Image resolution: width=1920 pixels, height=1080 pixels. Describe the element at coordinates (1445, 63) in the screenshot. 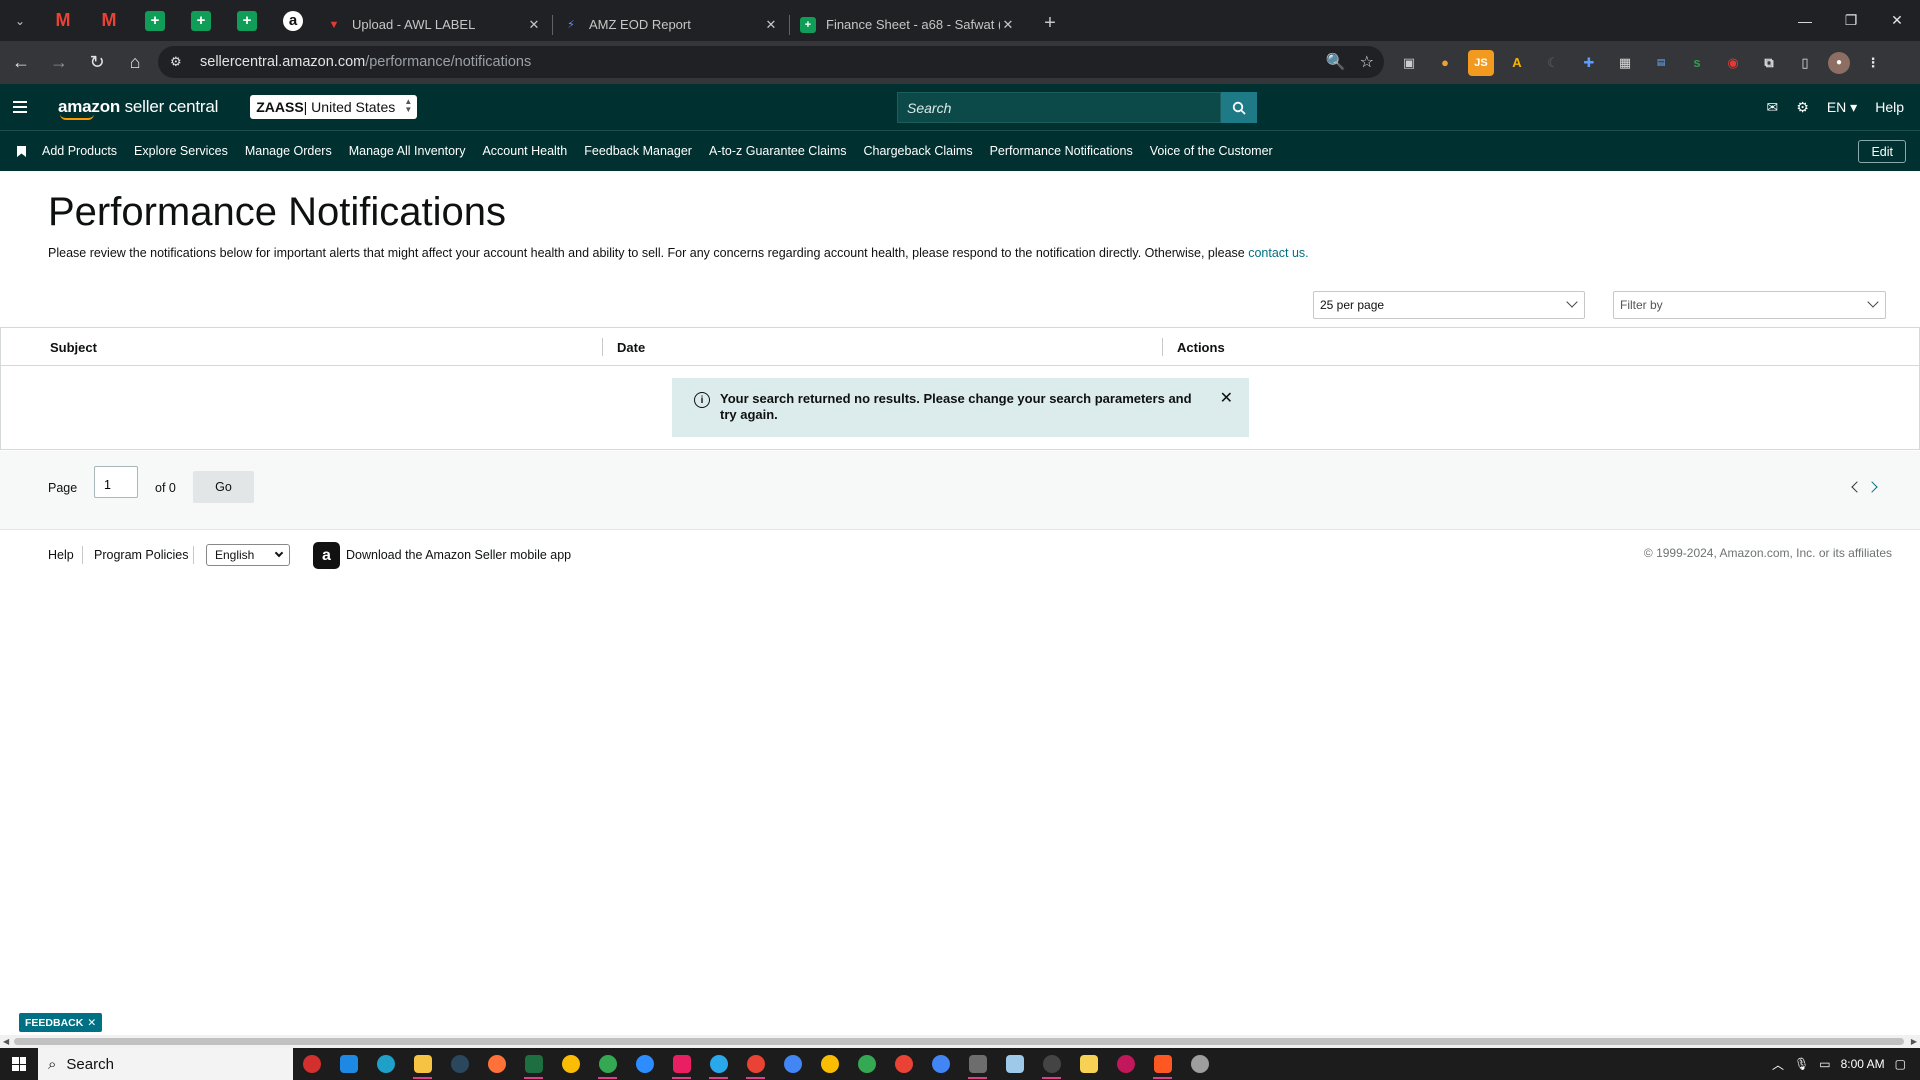

I see `extension-circle-icon: ●` at that location.